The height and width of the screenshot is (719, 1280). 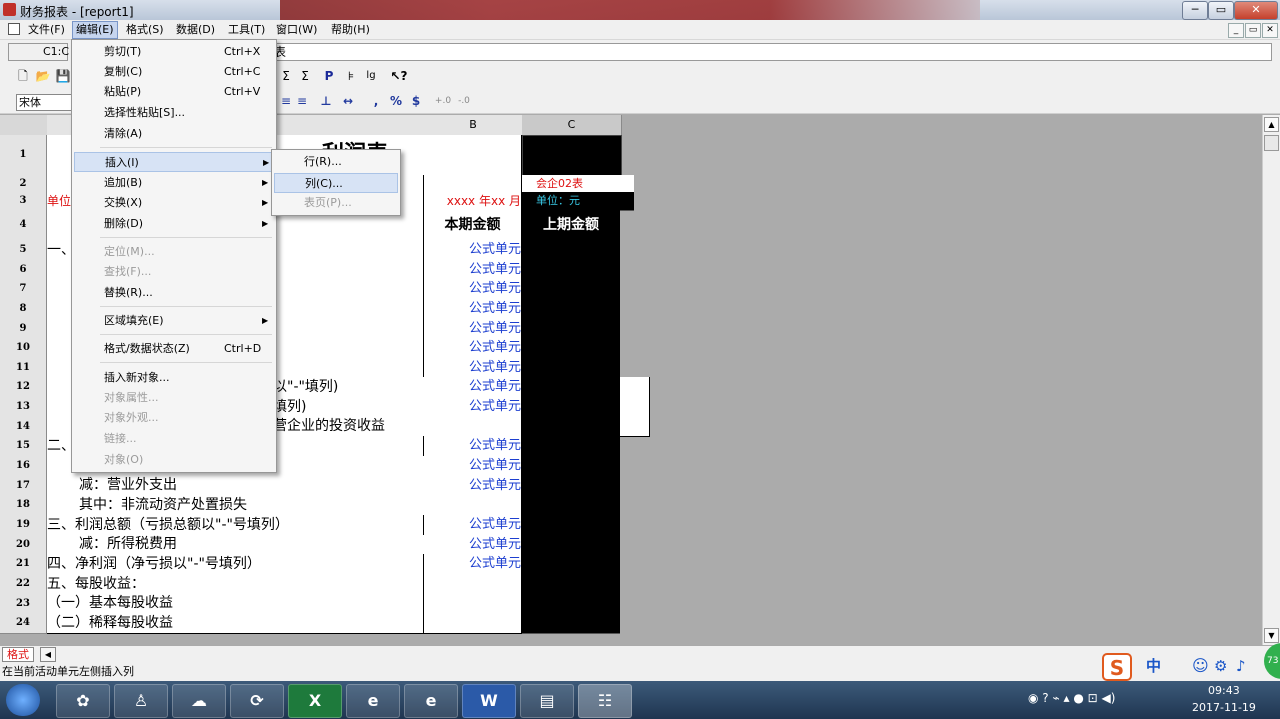 I want to click on row-header: 15, so click(x=23, y=446).